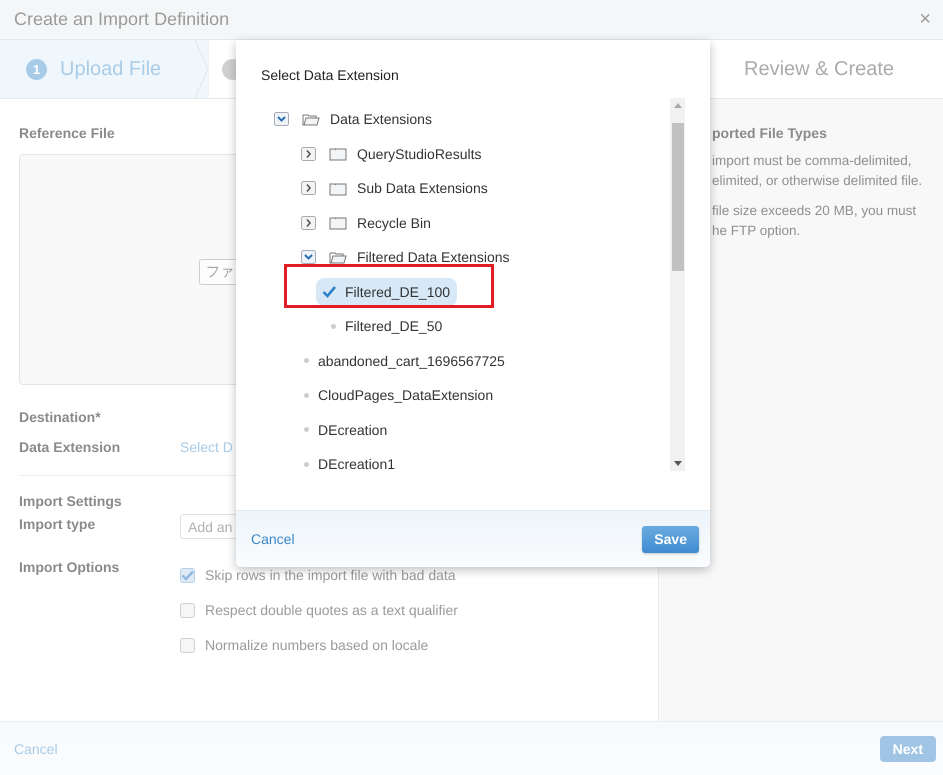 The image size is (943, 775). What do you see at coordinates (819, 69) in the screenshot?
I see `step-label: Review & Create` at bounding box center [819, 69].